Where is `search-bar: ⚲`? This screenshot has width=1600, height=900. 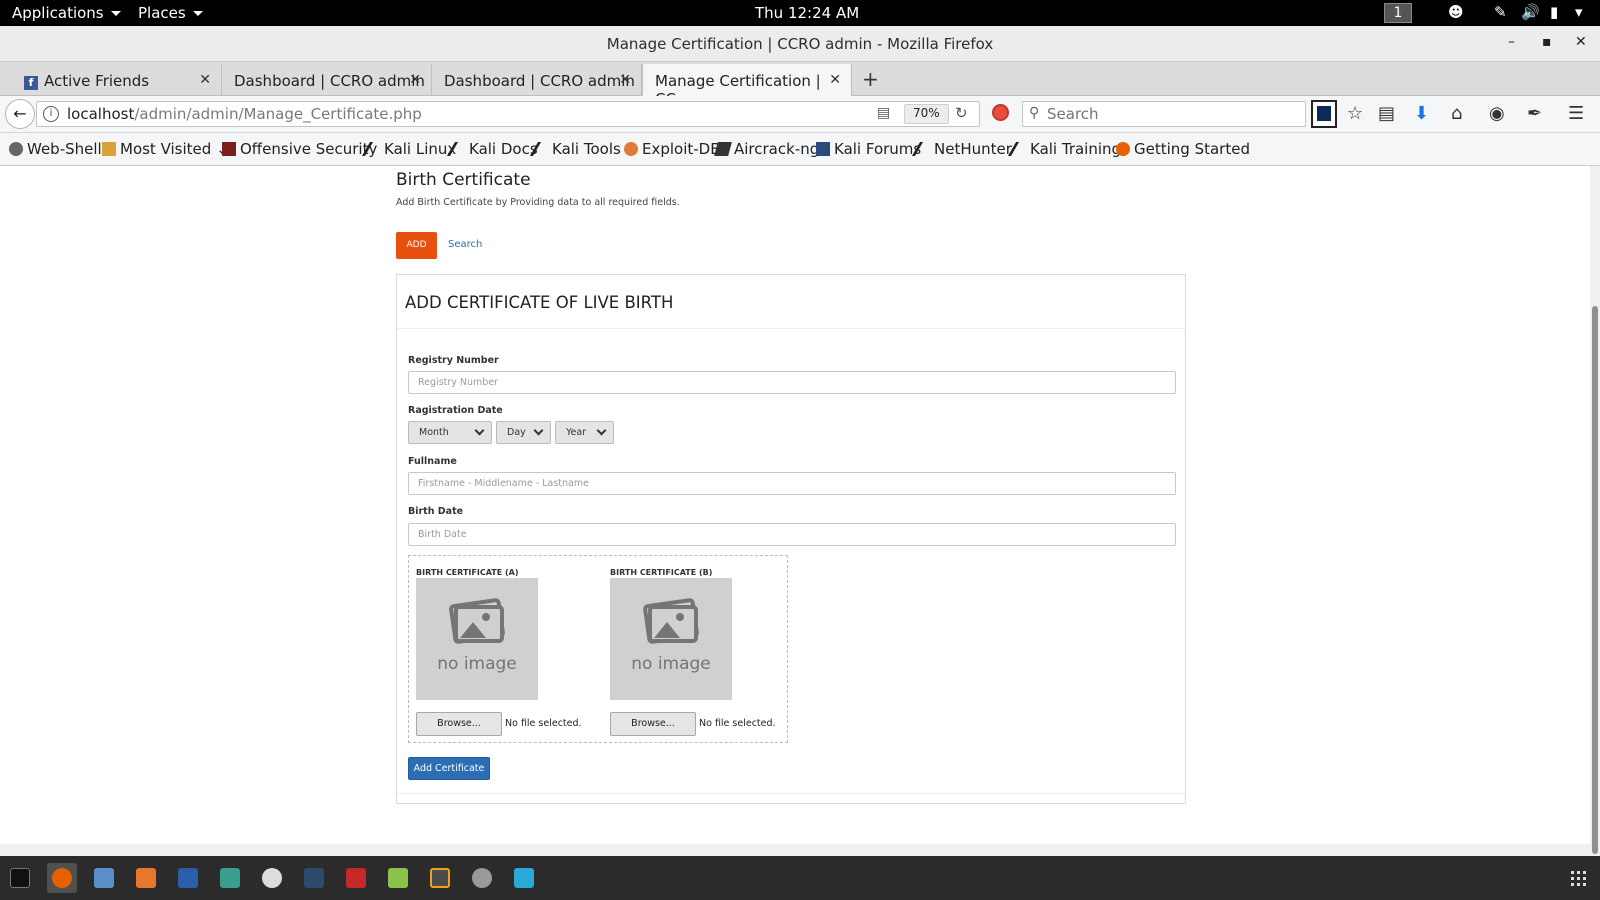 search-bar: ⚲ is located at coordinates (1164, 114).